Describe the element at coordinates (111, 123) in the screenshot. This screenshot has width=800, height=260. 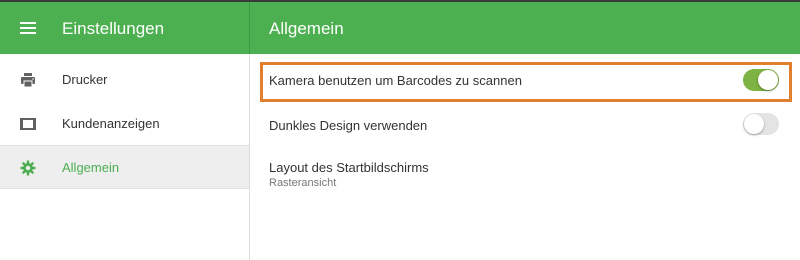
I see `sidebar-item-label: Kundenanzeigen` at that location.